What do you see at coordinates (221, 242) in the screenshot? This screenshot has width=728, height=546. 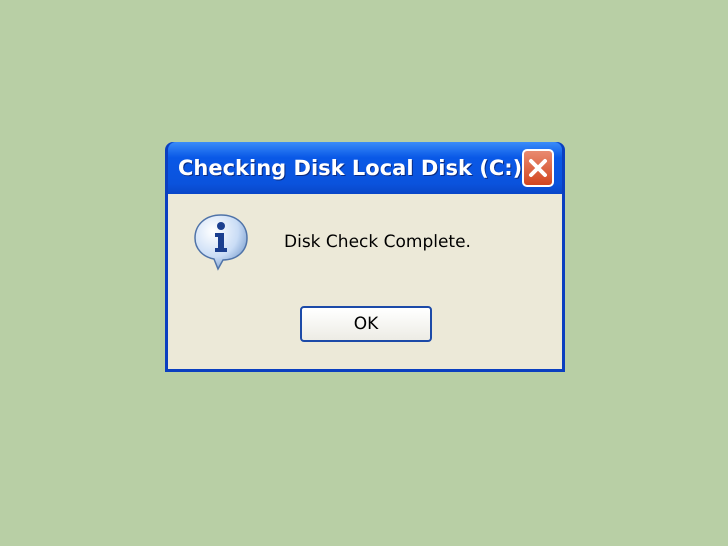 I see `info-icon` at bounding box center [221, 242].